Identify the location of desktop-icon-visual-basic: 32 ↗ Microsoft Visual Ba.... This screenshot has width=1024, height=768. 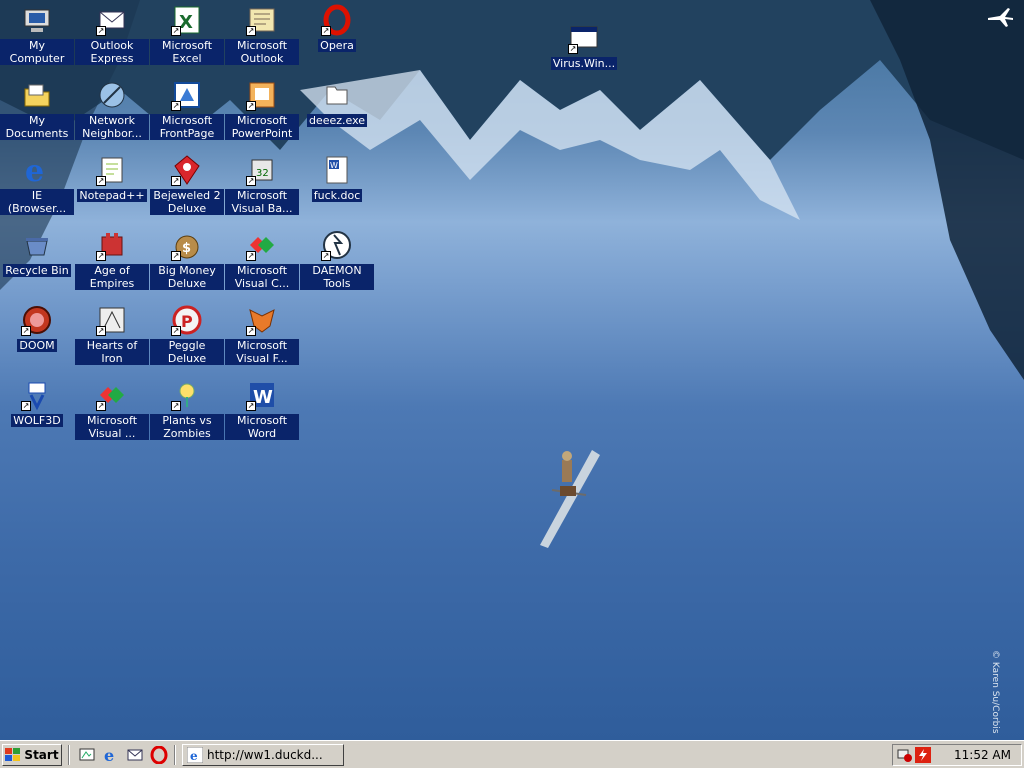
(262, 184).